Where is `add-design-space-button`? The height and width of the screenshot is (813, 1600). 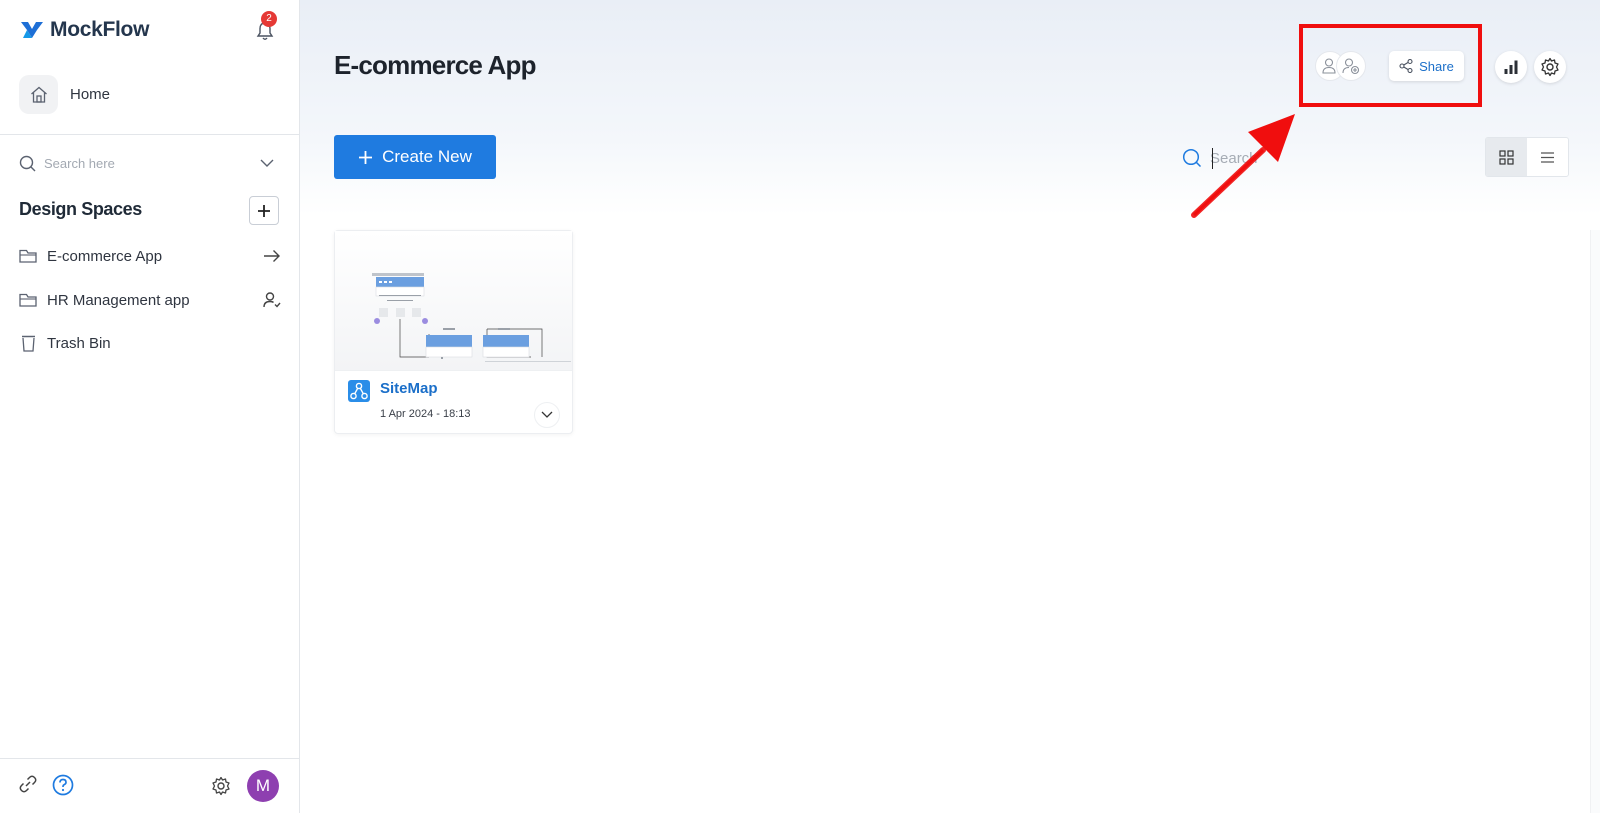
add-design-space-button is located at coordinates (264, 210).